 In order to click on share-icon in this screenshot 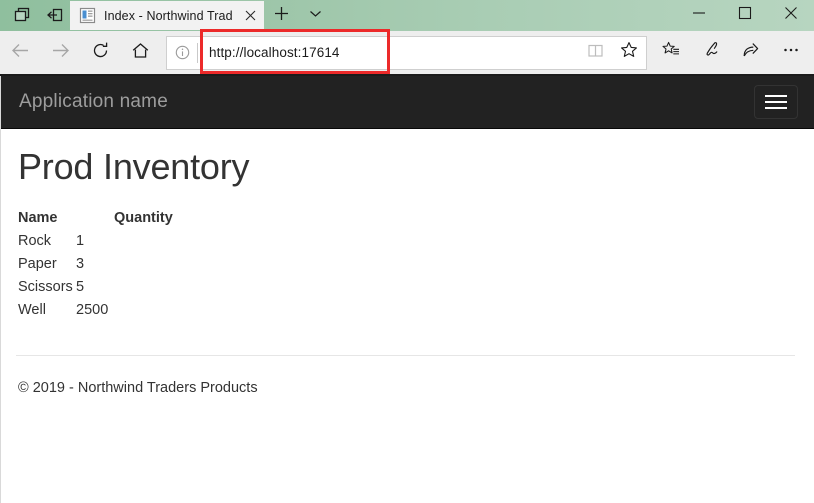, I will do `click(751, 52)`.